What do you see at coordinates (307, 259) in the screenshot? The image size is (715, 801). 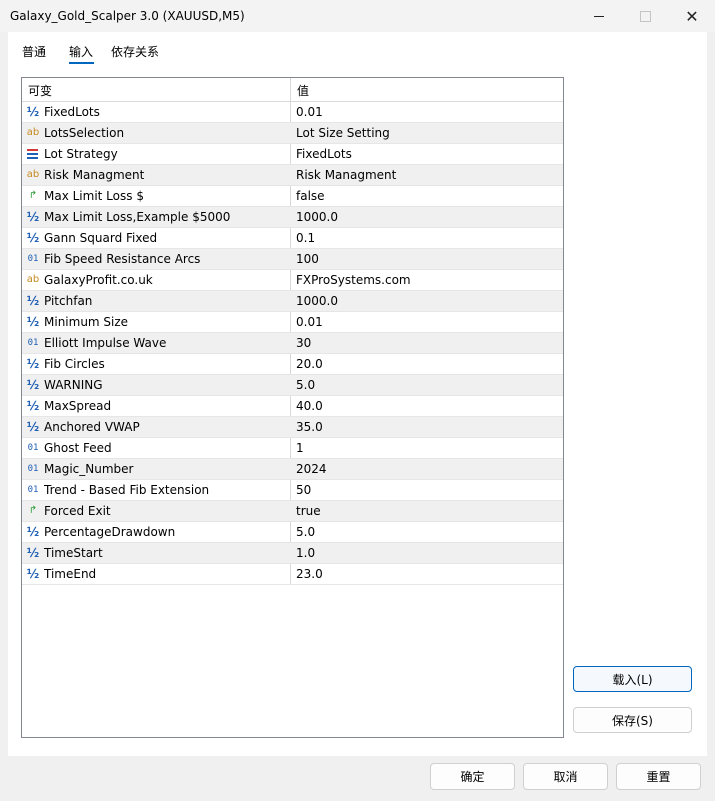 I see `row-value: 100` at bounding box center [307, 259].